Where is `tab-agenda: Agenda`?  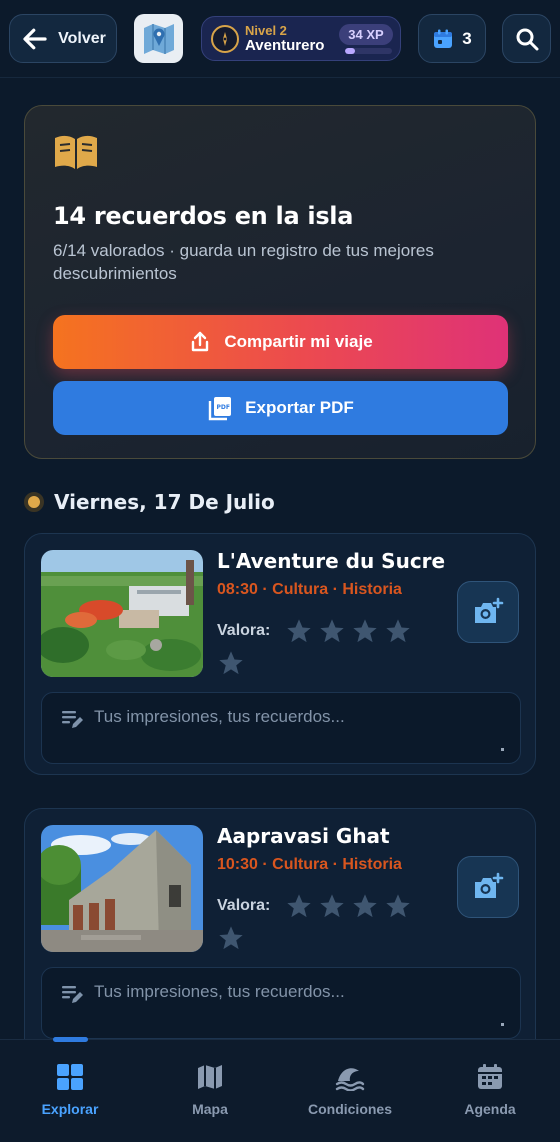 tab-agenda: Agenda is located at coordinates (490, 1093).